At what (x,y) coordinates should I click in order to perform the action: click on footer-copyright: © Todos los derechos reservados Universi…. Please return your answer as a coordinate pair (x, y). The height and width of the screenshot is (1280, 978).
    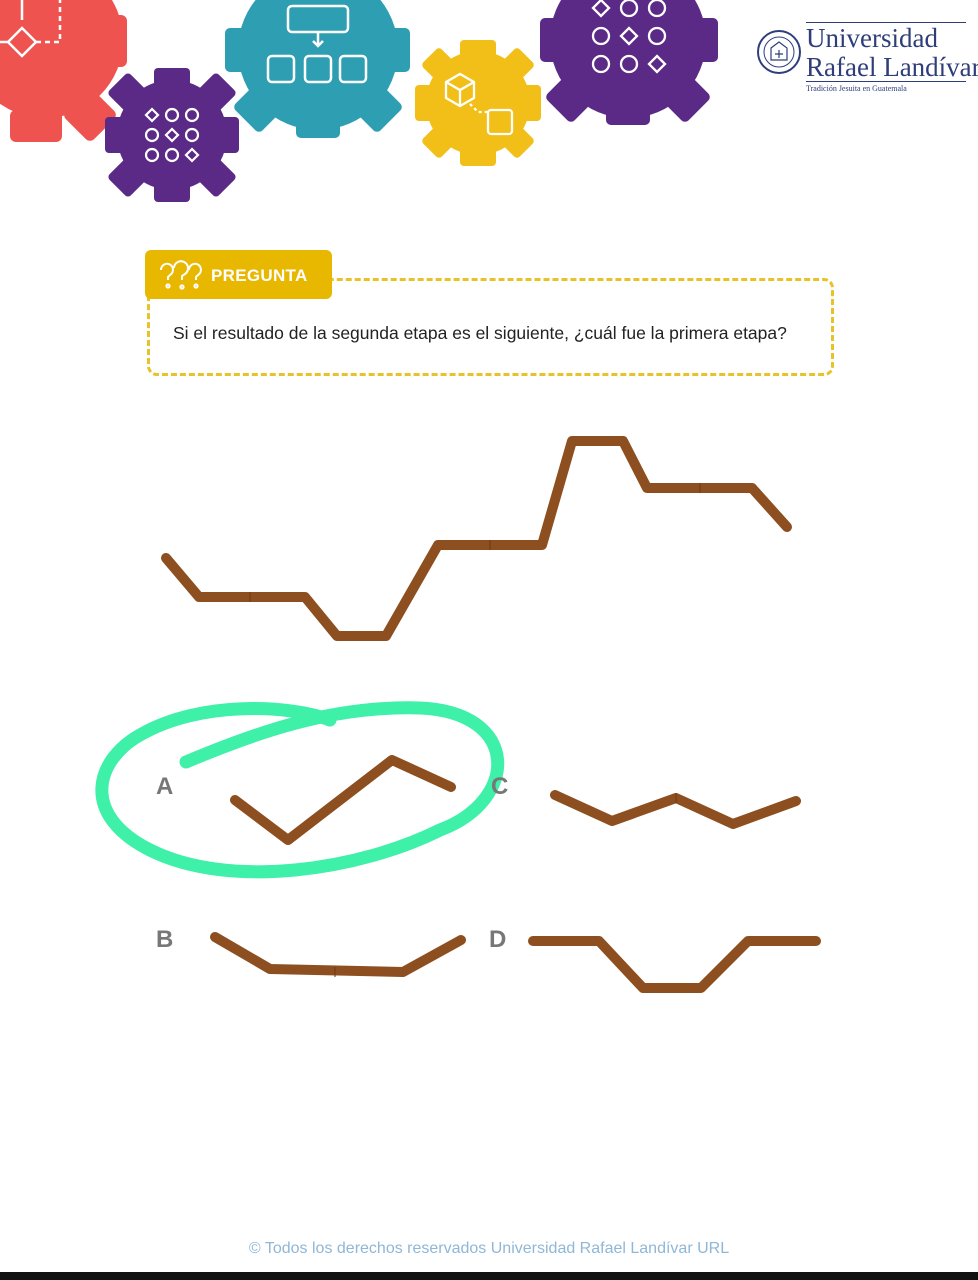
    Looking at the image, I should click on (489, 1248).